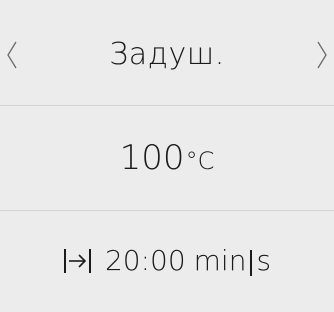 Image resolution: width=334 pixels, height=312 pixels. What do you see at coordinates (264, 260) in the screenshot?
I see `timer-unit-seconds: s` at bounding box center [264, 260].